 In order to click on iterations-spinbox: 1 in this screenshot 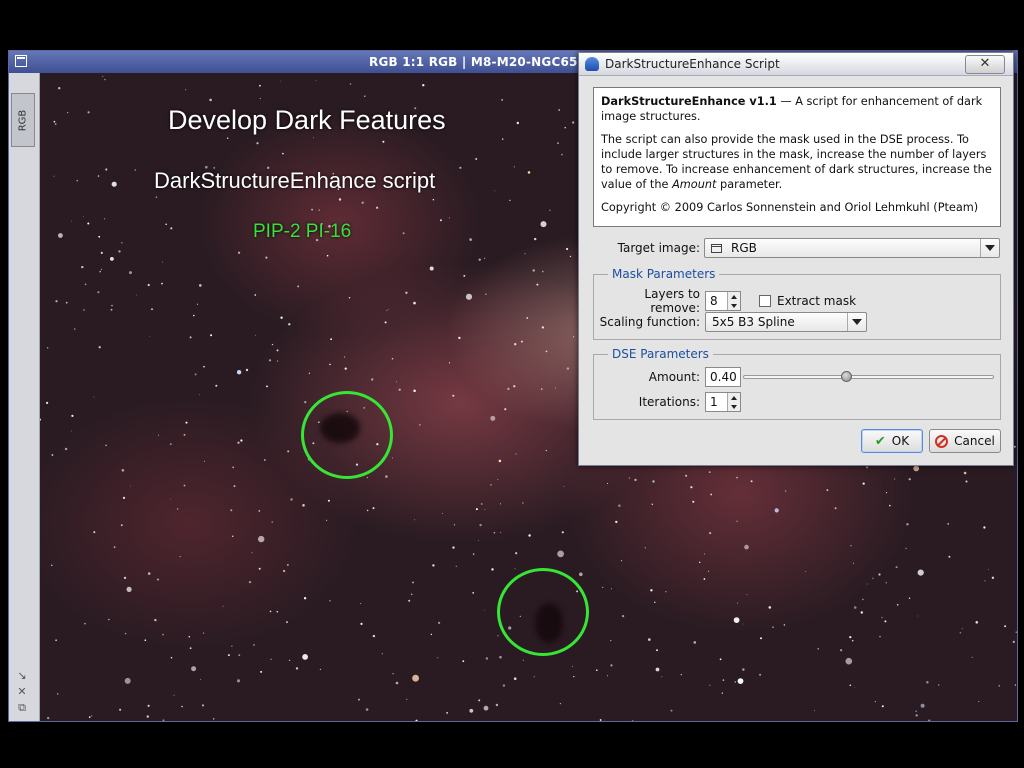, I will do `click(723, 402)`.